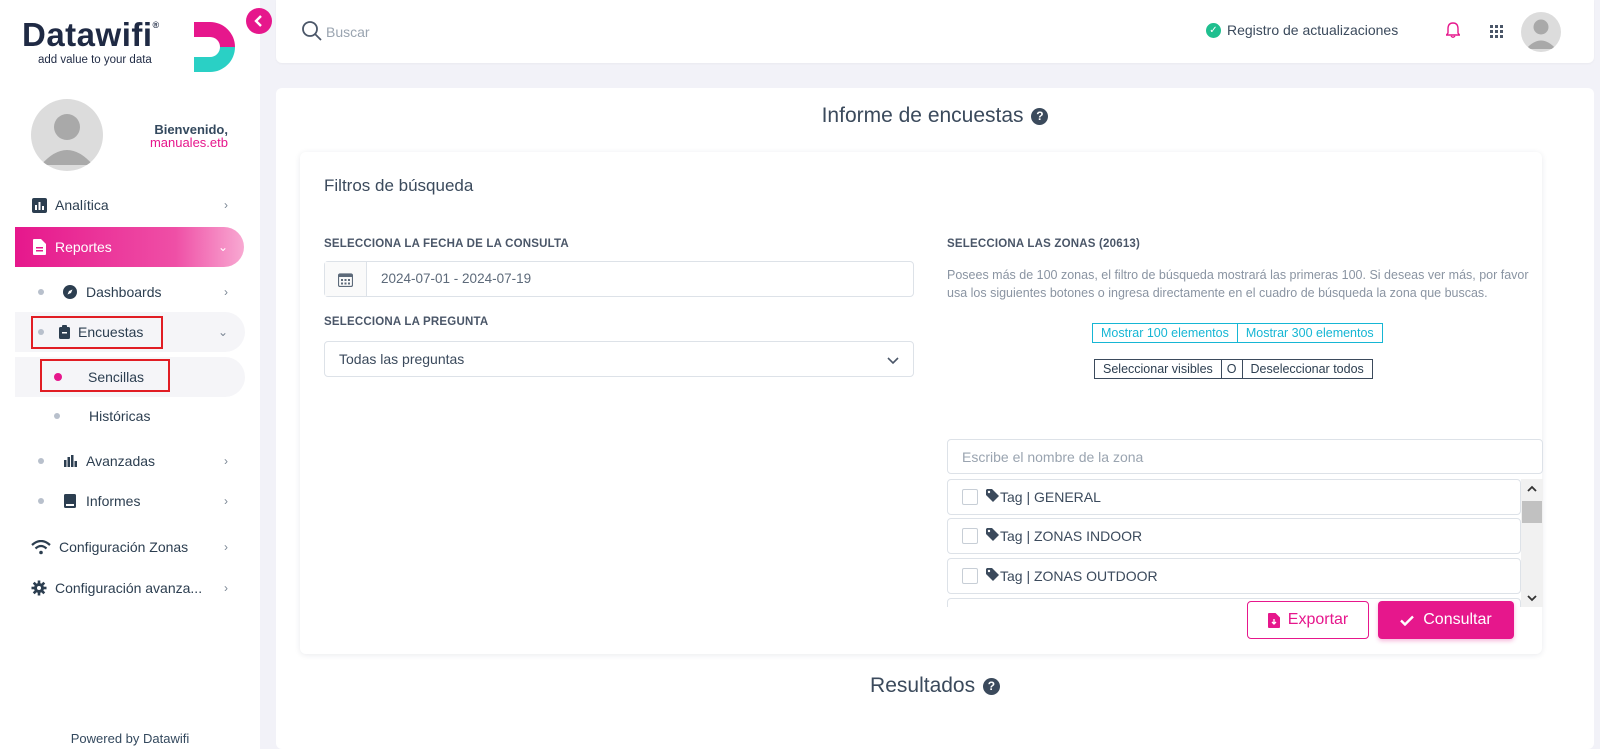 The image size is (1600, 749). Describe the element at coordinates (1453, 30) in the screenshot. I see `bell-icon` at that location.